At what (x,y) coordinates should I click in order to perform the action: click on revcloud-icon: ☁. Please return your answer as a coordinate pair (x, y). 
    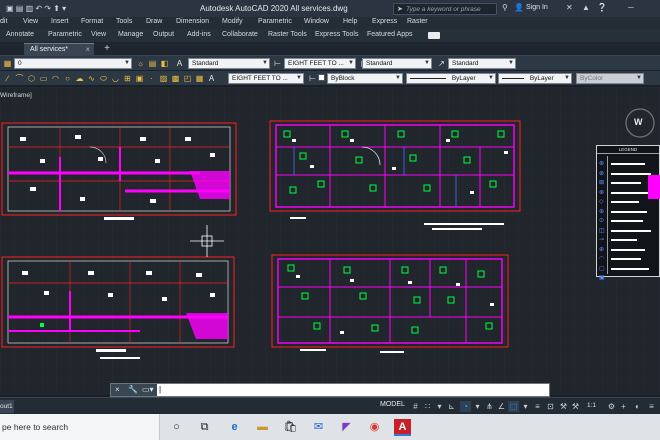
    Looking at the image, I should click on (79, 78).